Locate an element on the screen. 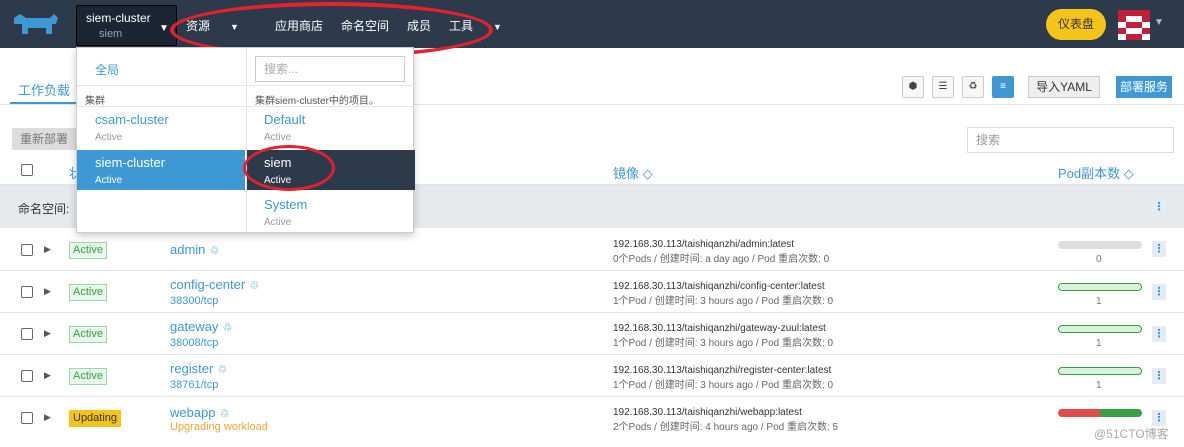 The width and height of the screenshot is (1184, 447). workload-meta: 0个Pods / 创建时间: a day ago / Pod 重启次数: 0 is located at coordinates (721, 259).